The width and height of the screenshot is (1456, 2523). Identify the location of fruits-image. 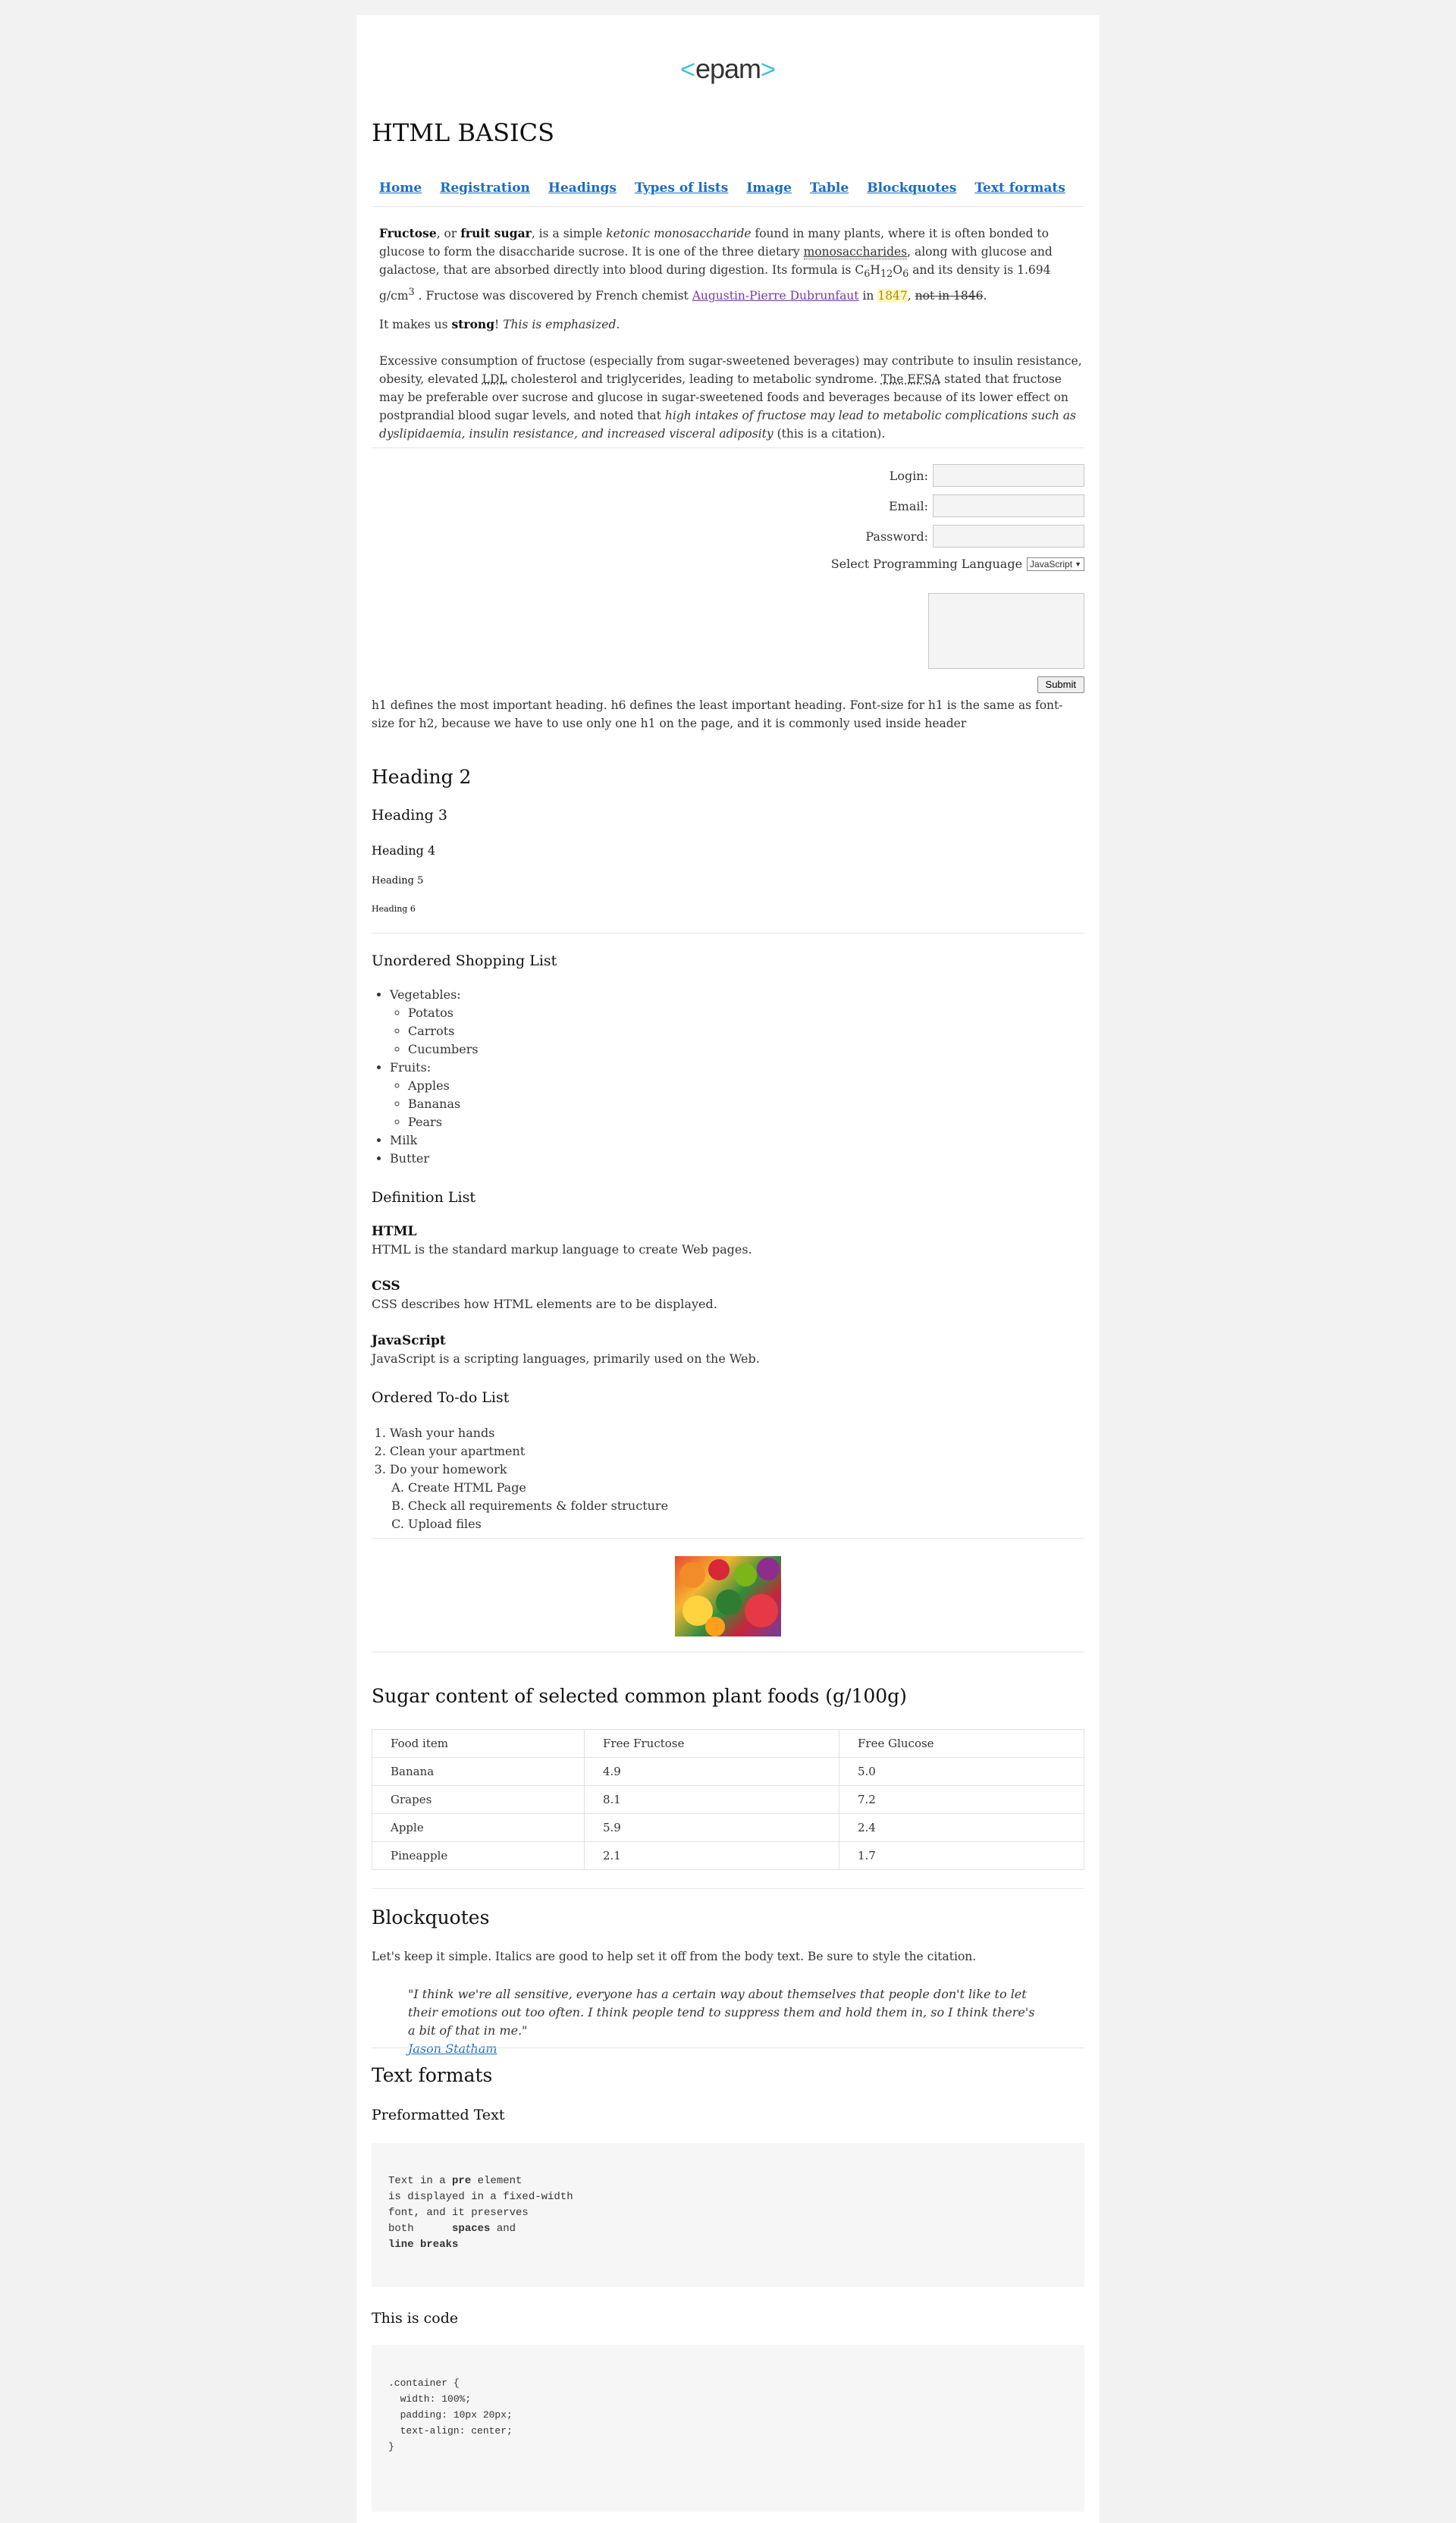
(728, 1596).